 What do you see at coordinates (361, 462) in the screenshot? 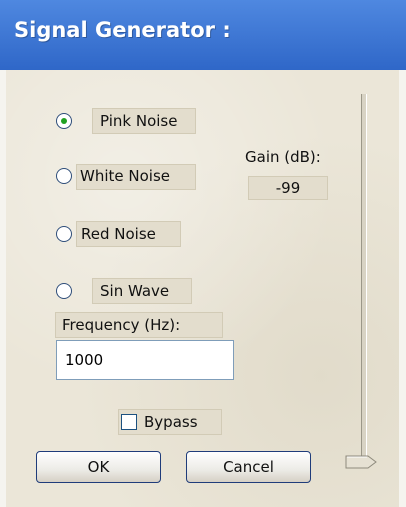
I see `gain-slider-thumb` at bounding box center [361, 462].